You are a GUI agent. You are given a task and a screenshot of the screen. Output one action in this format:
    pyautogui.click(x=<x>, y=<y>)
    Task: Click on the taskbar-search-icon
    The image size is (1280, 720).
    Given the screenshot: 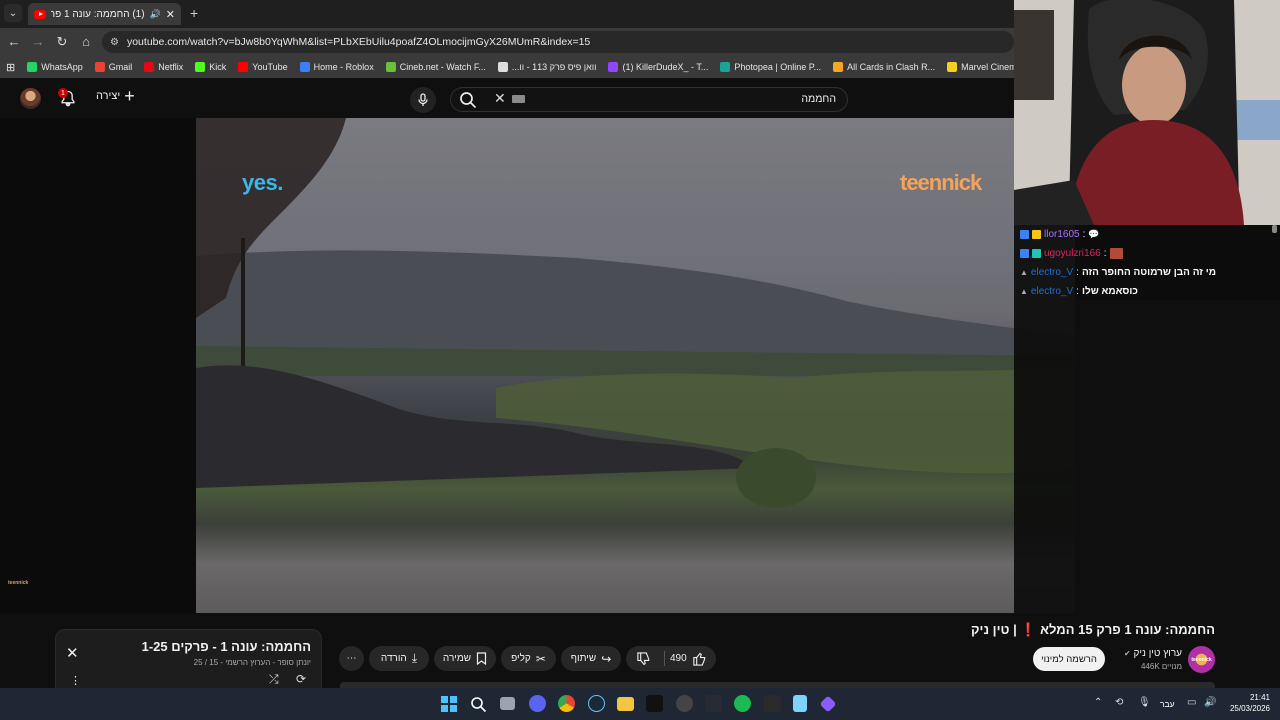 What is the action you would take?
    pyautogui.click(x=478, y=704)
    